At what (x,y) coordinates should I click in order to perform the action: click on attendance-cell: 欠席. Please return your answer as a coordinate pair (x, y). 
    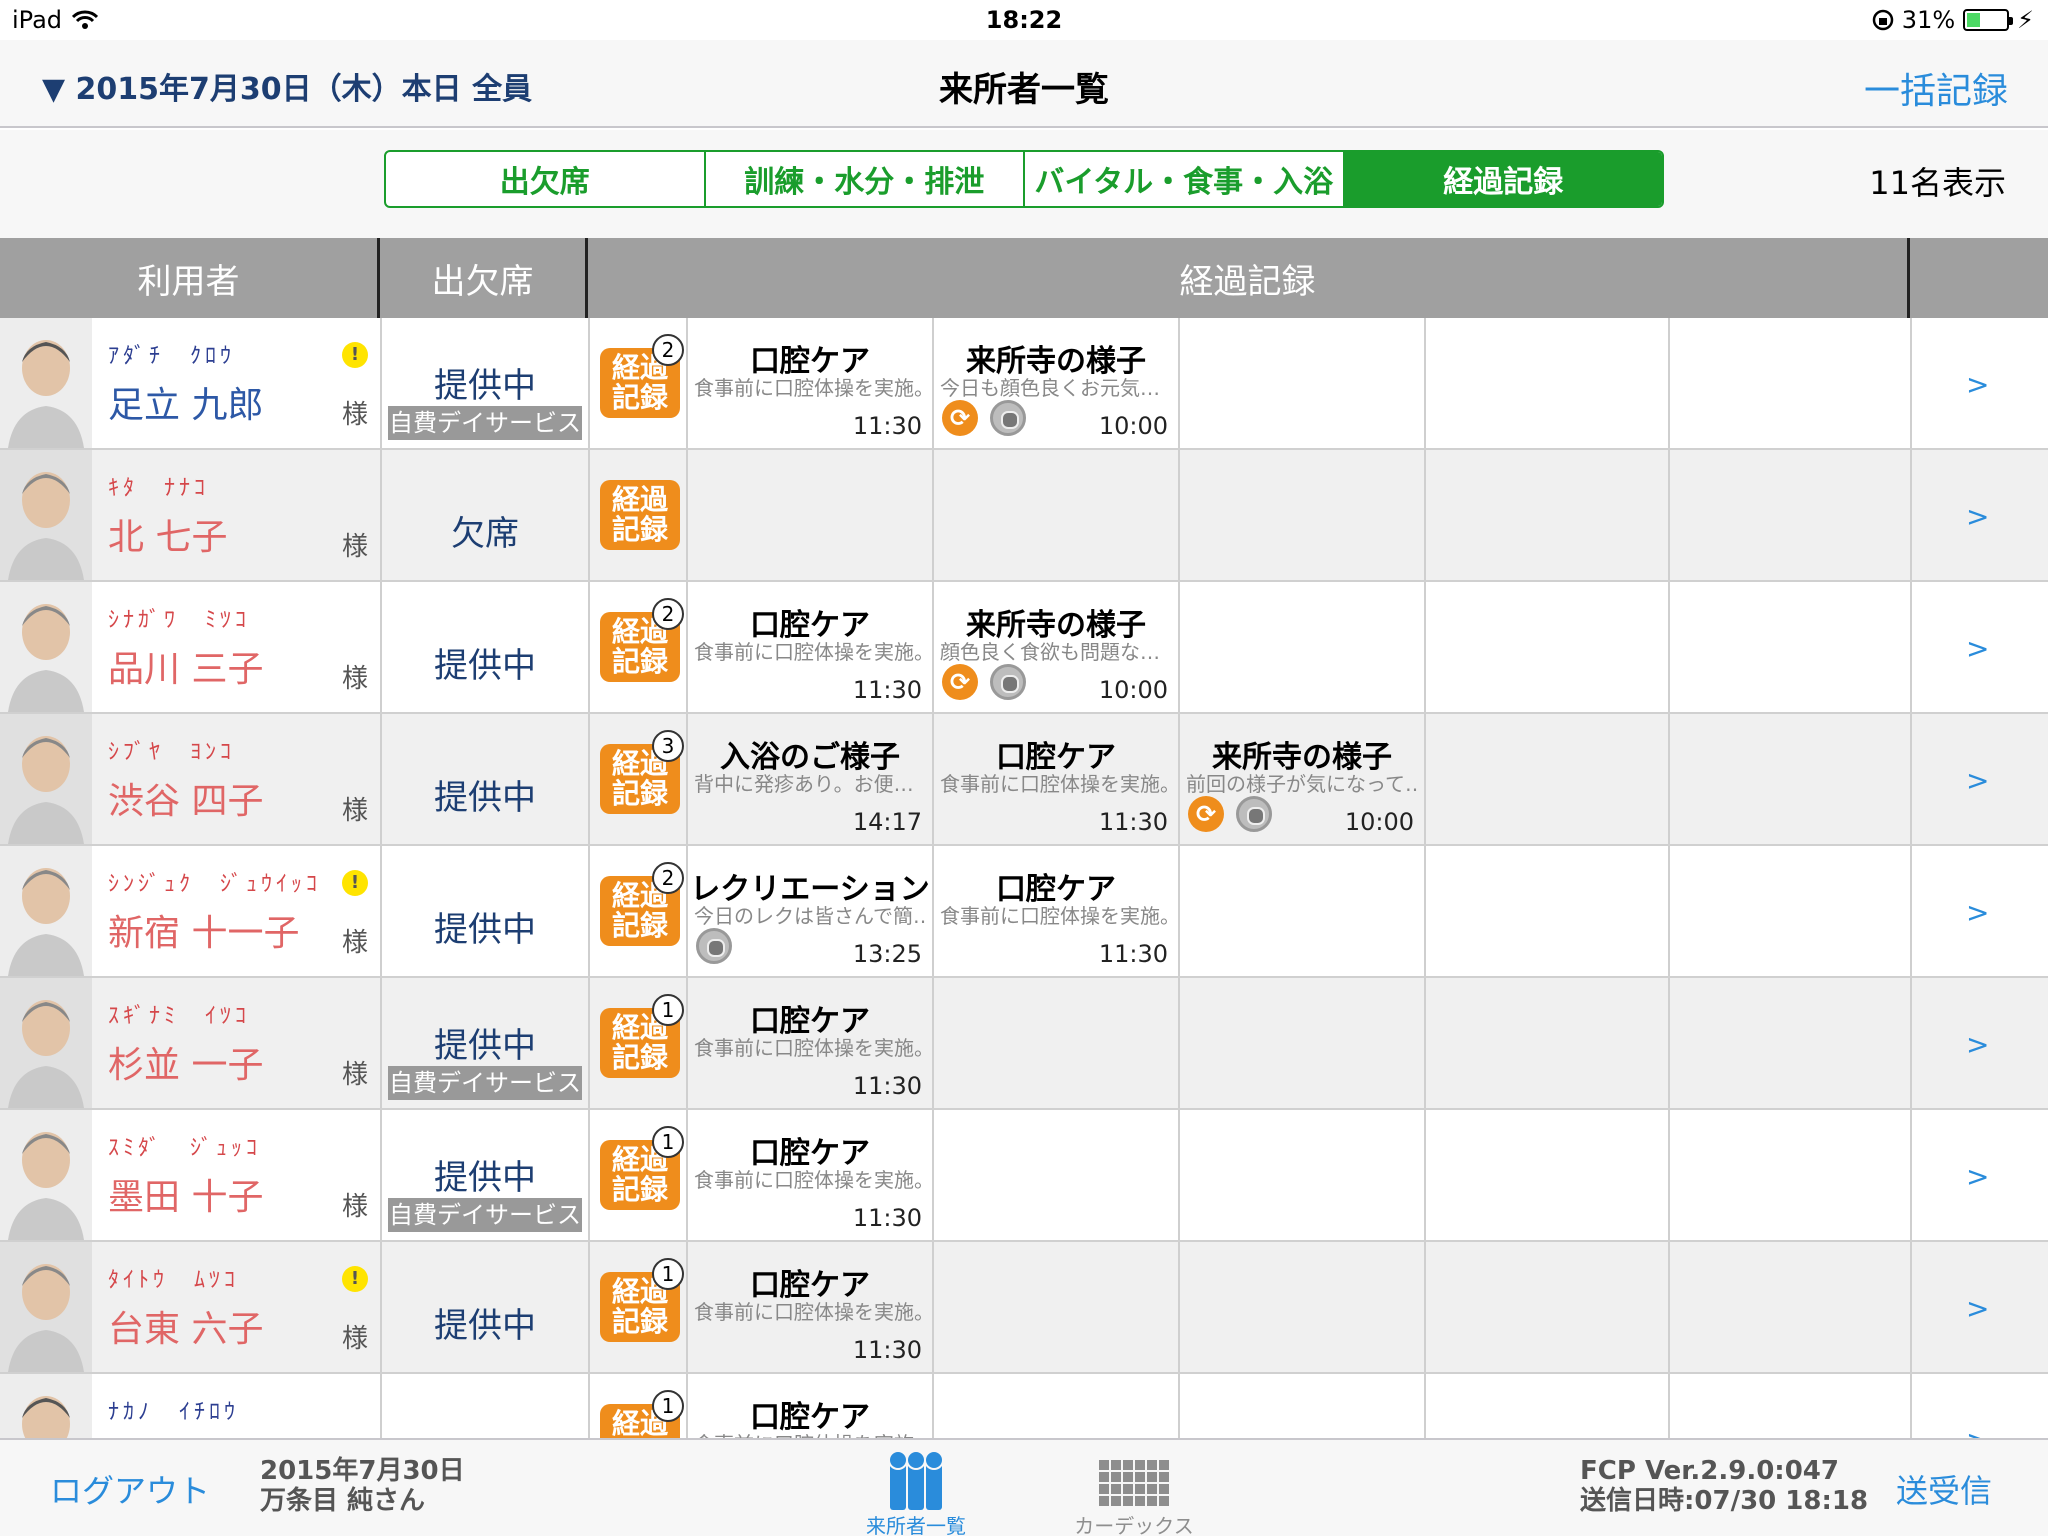
    Looking at the image, I should click on (485, 515).